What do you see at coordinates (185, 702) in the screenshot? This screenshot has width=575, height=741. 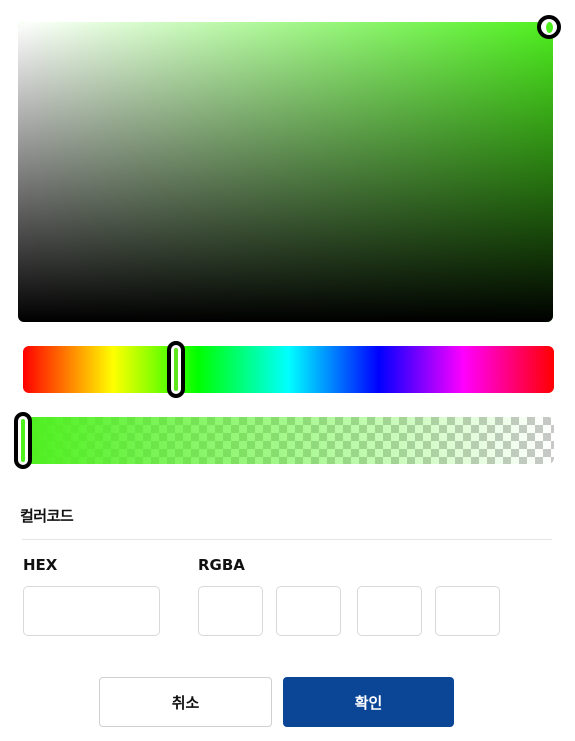 I see `cancel-button: 취소` at bounding box center [185, 702].